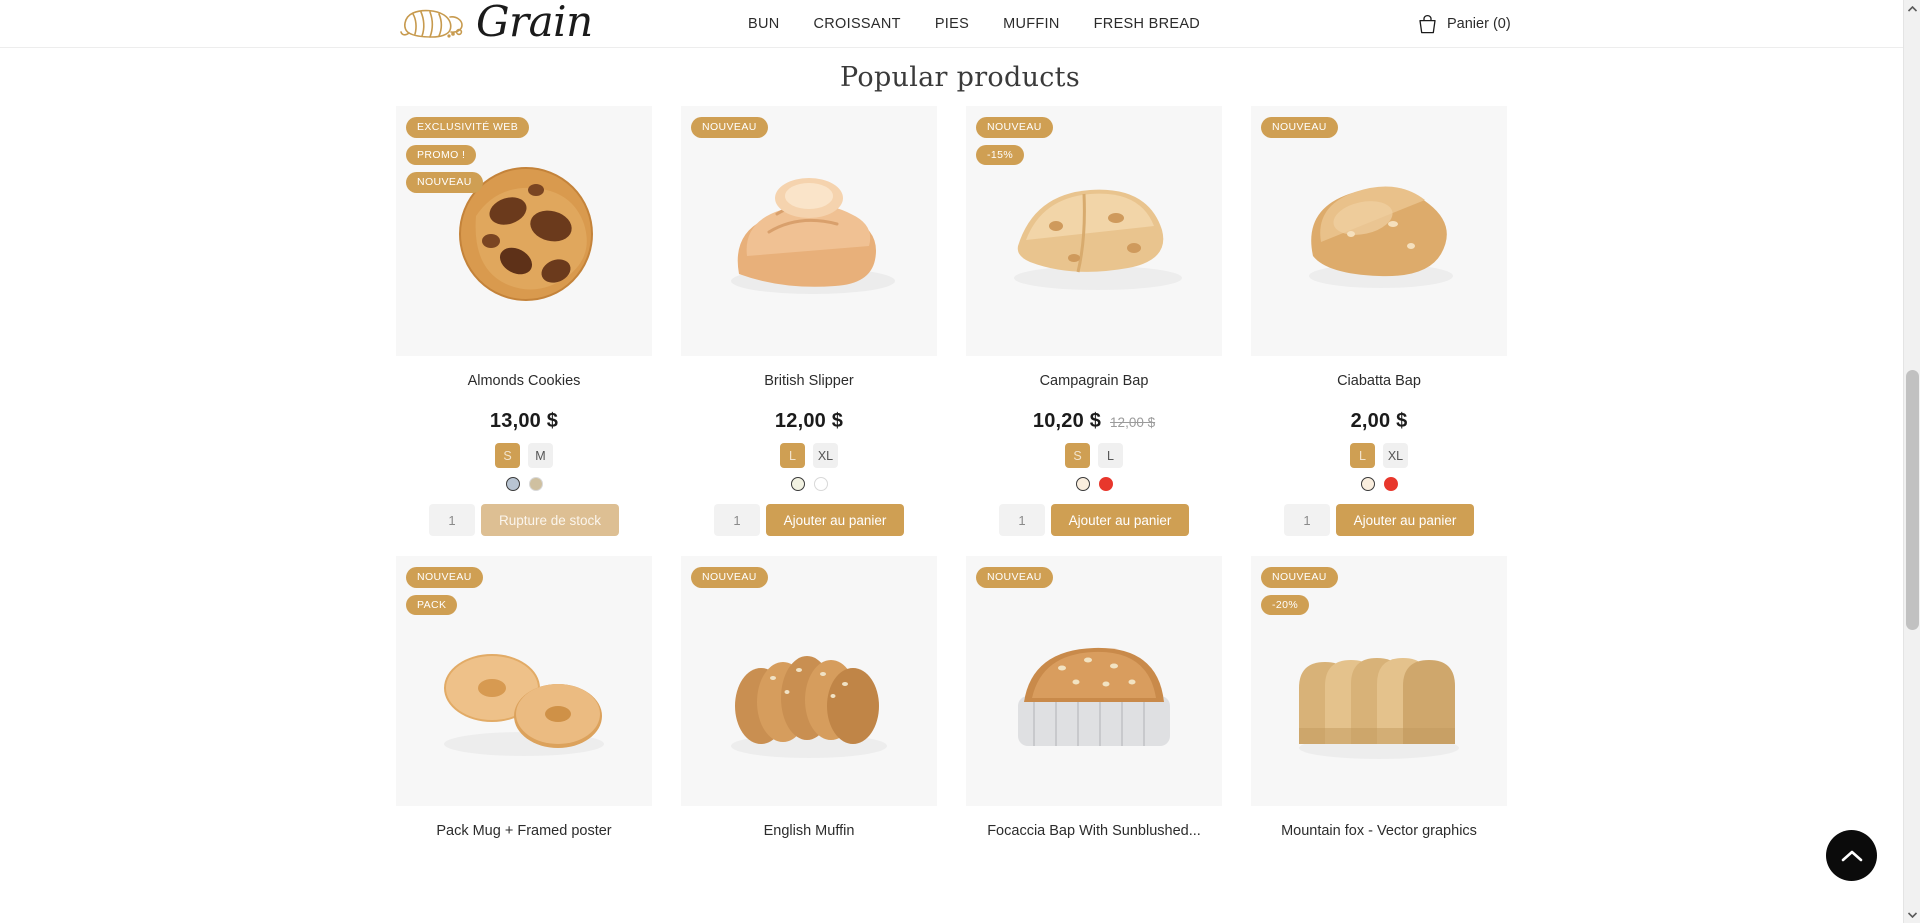  Describe the element at coordinates (1912, 914) in the screenshot. I see `scrollbar-down-arrow` at that location.